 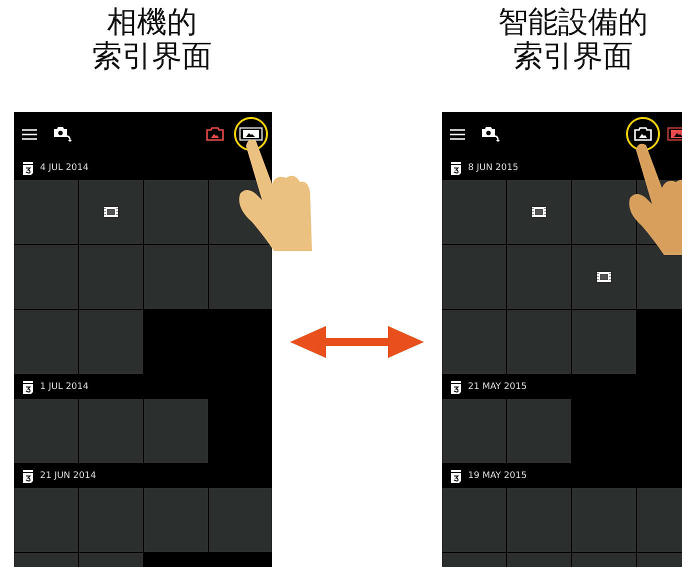 I want to click on caption-text: 智能設備的, so click(x=573, y=23).